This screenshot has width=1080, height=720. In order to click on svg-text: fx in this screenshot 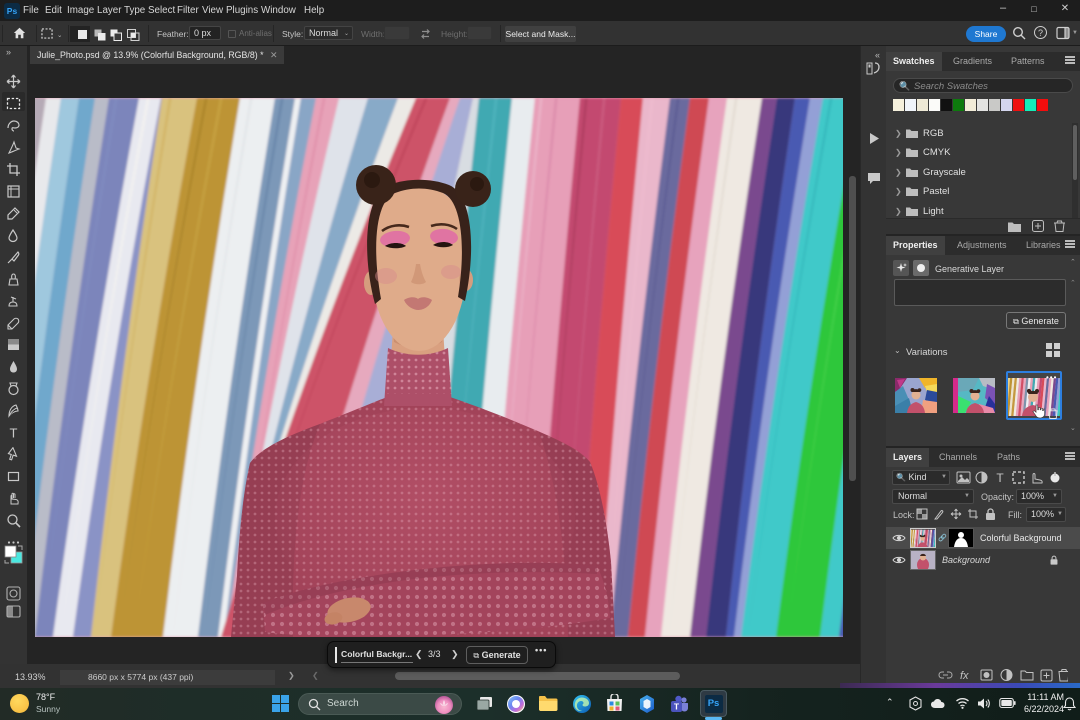, I will do `click(964, 676)`.